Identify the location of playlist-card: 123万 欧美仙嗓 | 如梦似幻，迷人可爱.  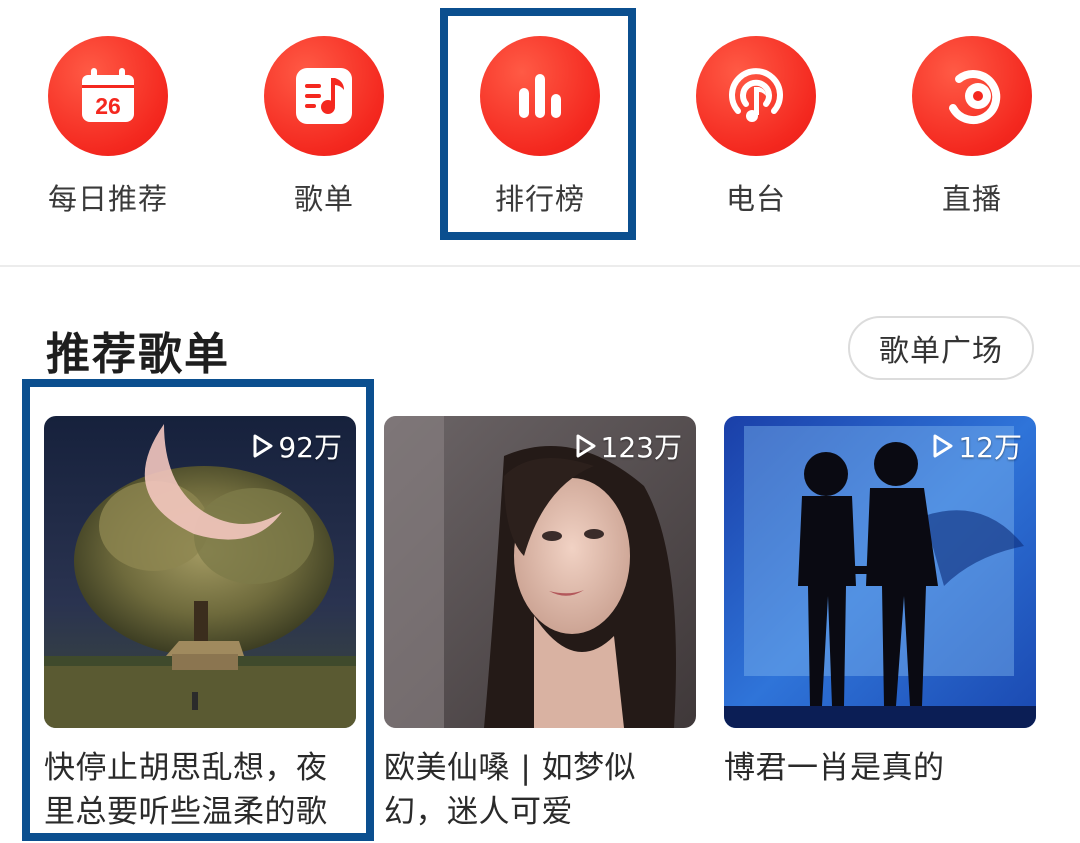
(540, 625).